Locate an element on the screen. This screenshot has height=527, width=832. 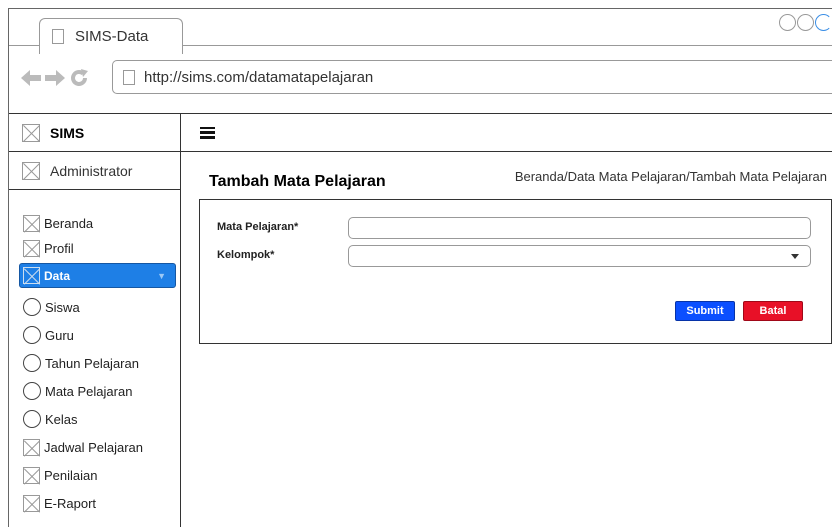
sidebar-item-label: Beranda is located at coordinates (69, 223).